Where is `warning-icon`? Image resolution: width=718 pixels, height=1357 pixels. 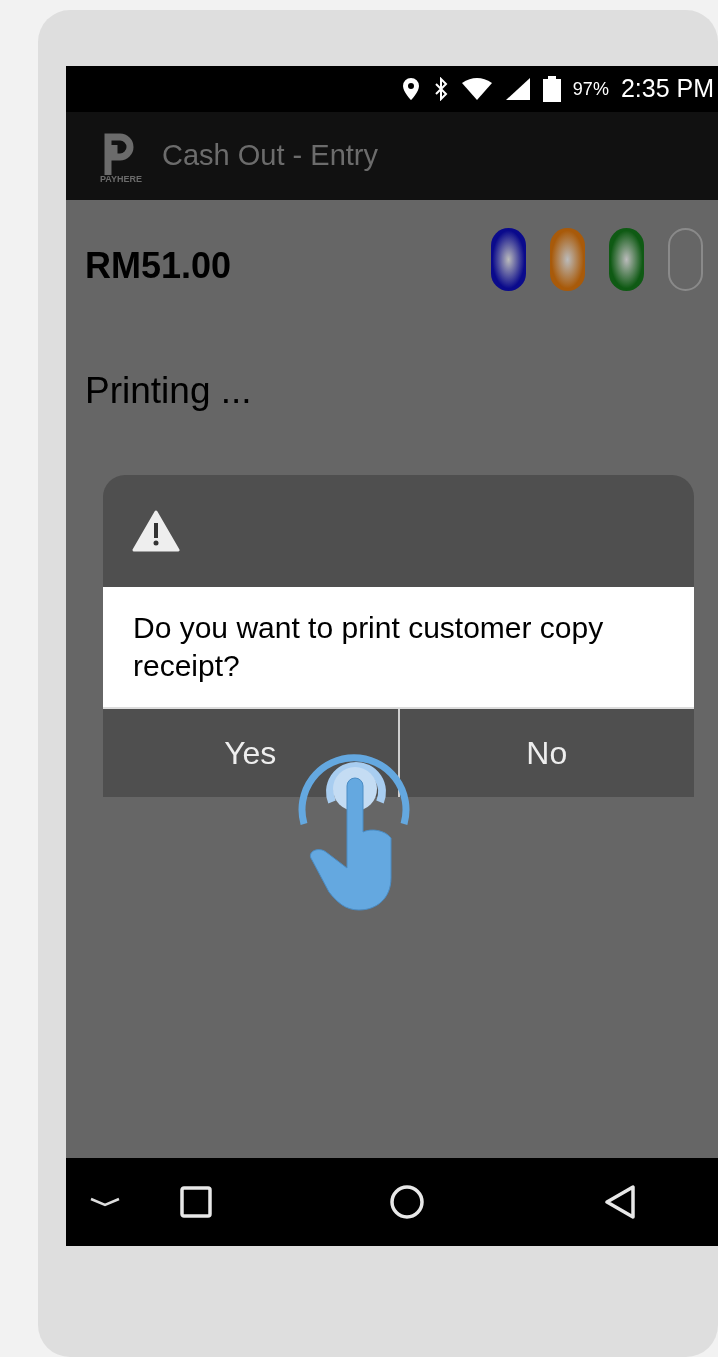 warning-icon is located at coordinates (156, 531).